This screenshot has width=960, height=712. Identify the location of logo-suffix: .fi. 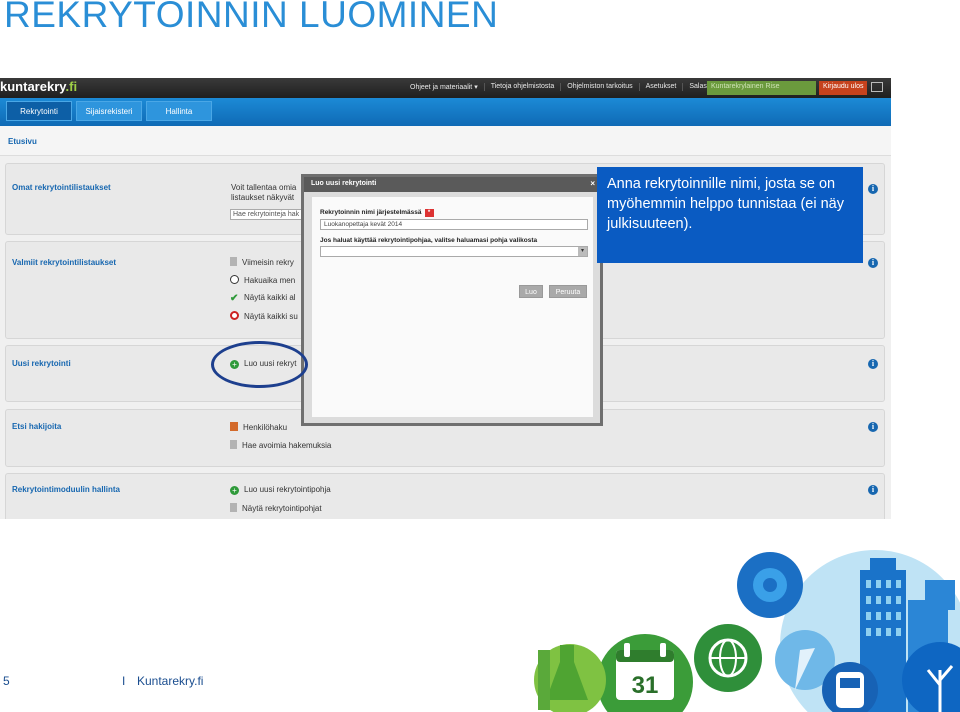
(71, 86).